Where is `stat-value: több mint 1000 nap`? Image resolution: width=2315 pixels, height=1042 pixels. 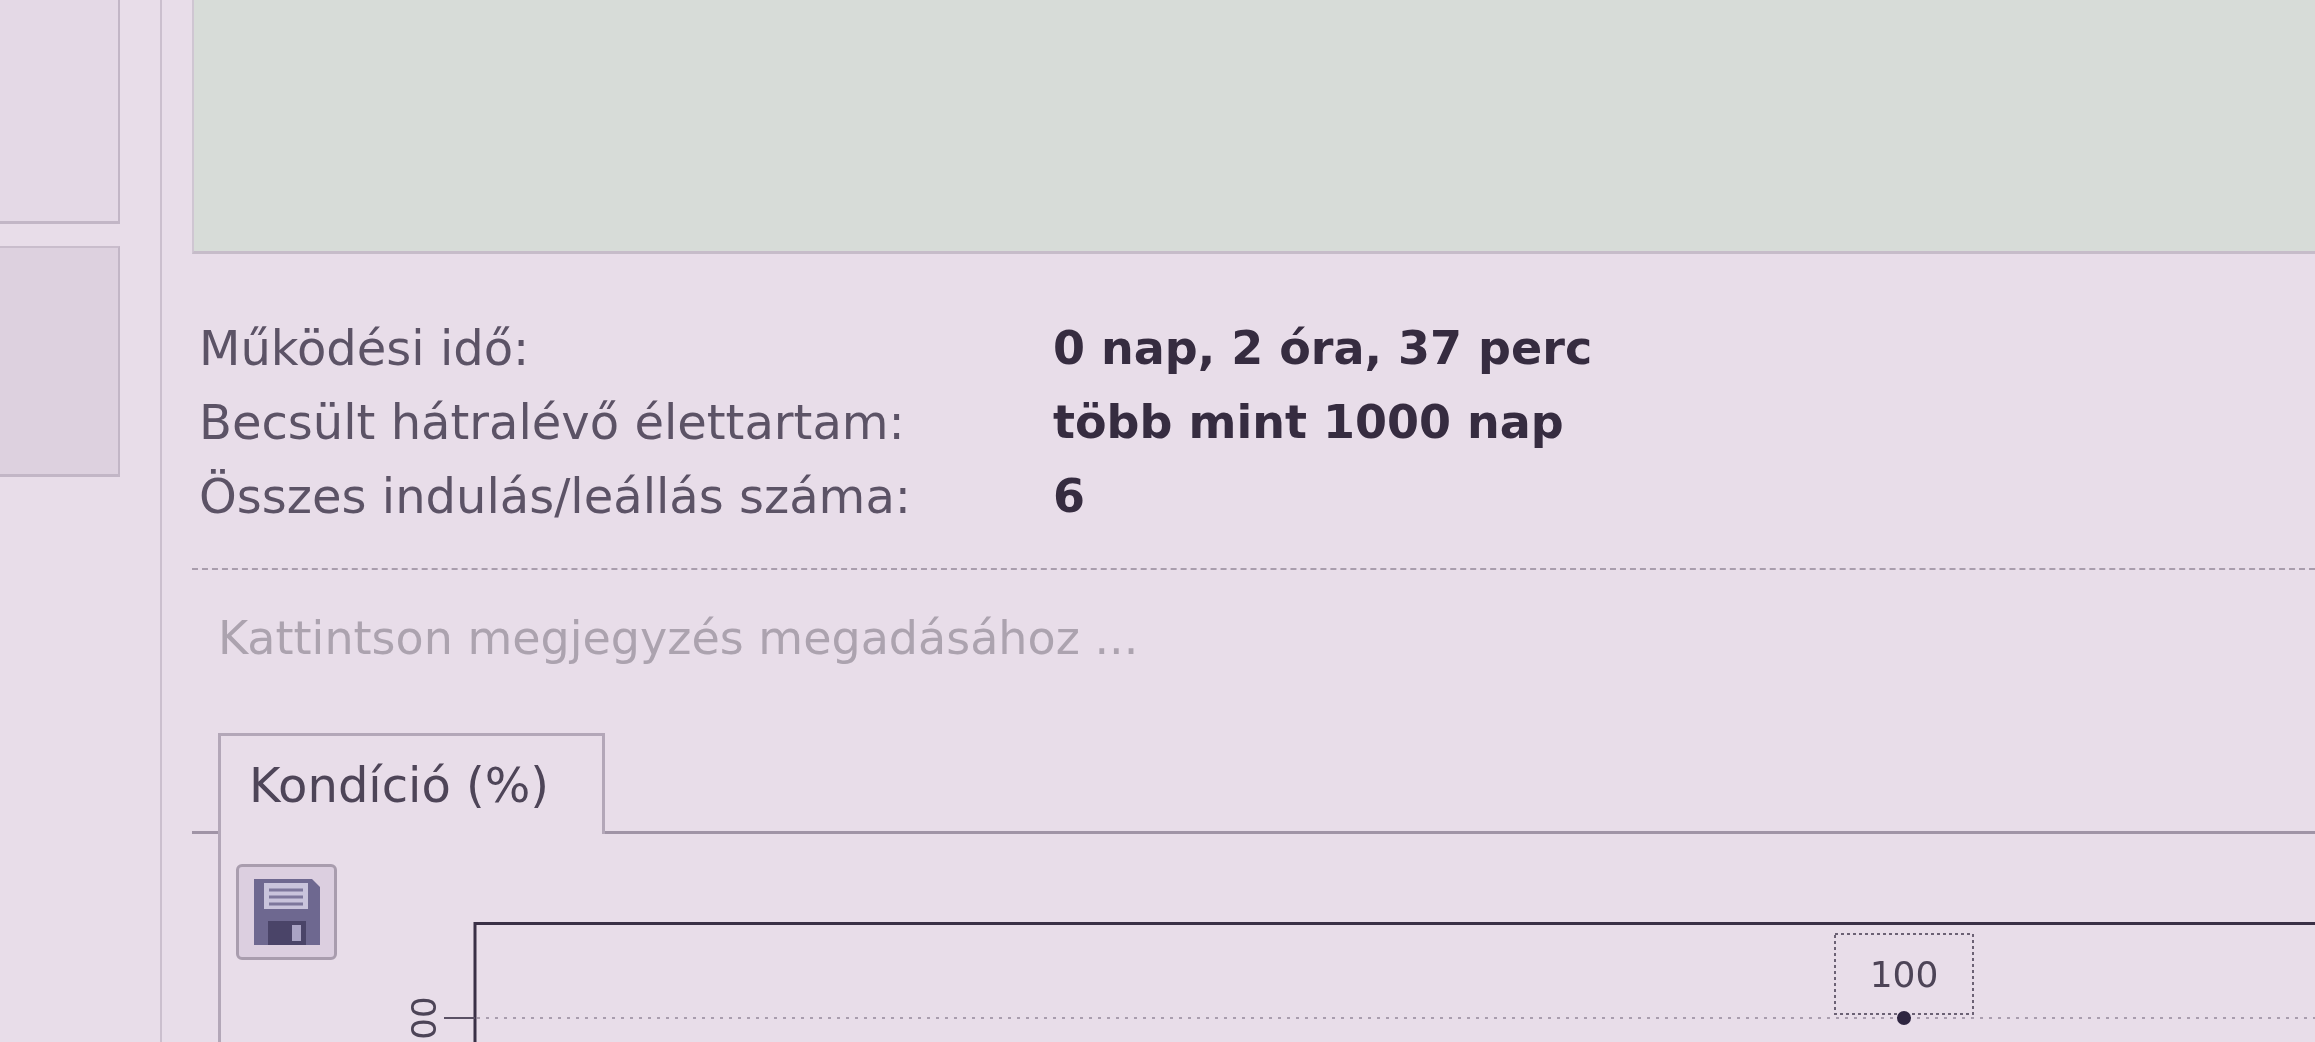
stat-value: több mint 1000 nap is located at coordinates (1309, 422).